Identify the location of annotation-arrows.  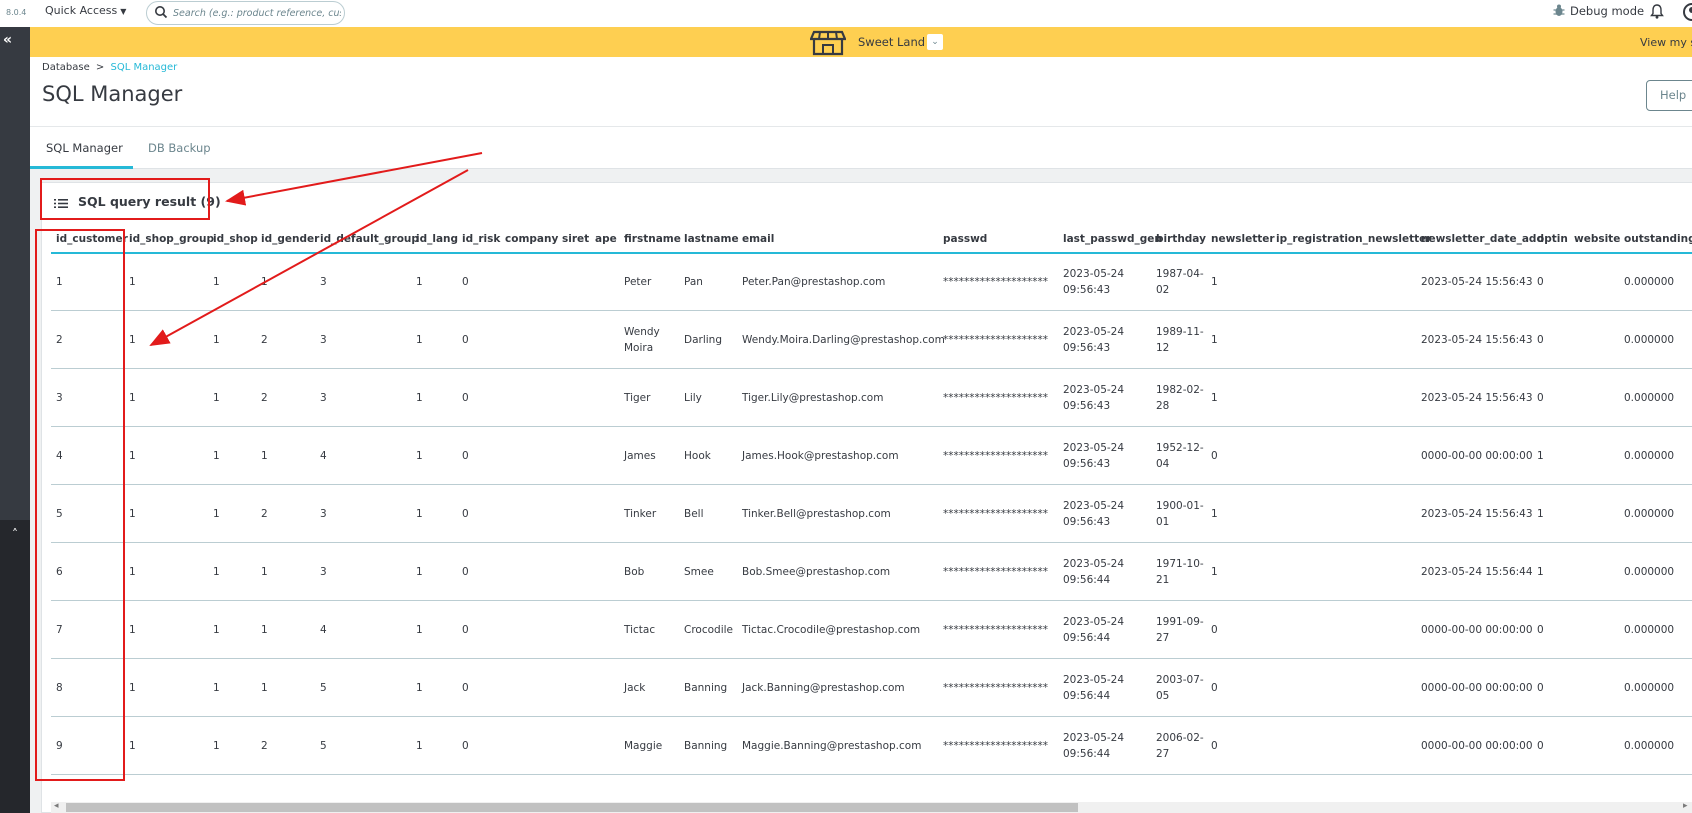
(316, 249).